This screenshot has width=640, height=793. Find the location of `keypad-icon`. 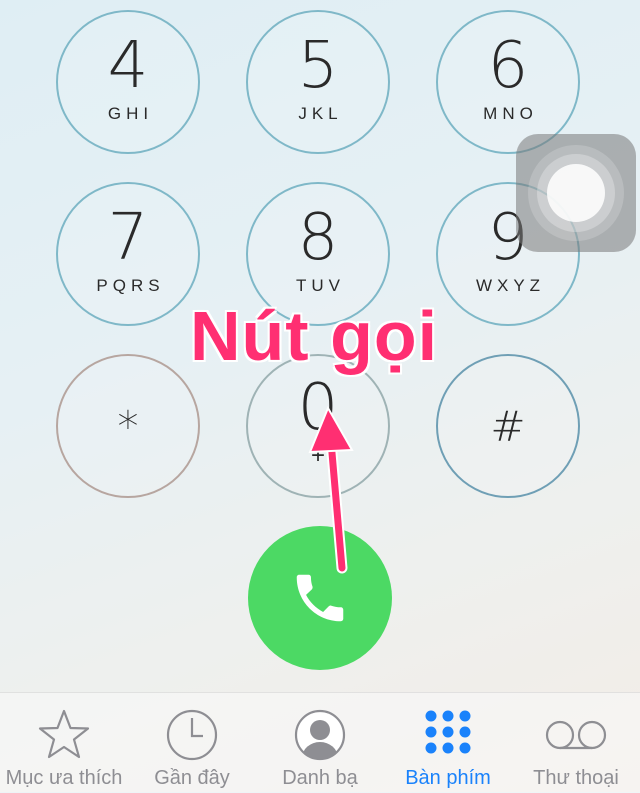

keypad-icon is located at coordinates (448, 732).